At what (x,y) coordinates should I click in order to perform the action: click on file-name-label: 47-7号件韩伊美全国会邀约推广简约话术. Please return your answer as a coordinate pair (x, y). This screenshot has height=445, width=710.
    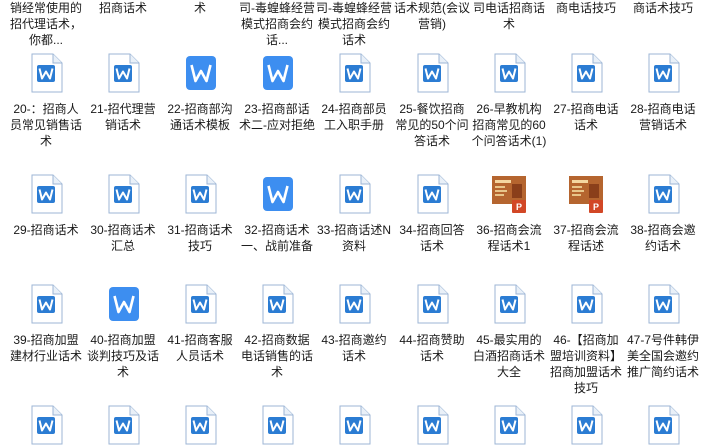
    Looking at the image, I should click on (663, 356).